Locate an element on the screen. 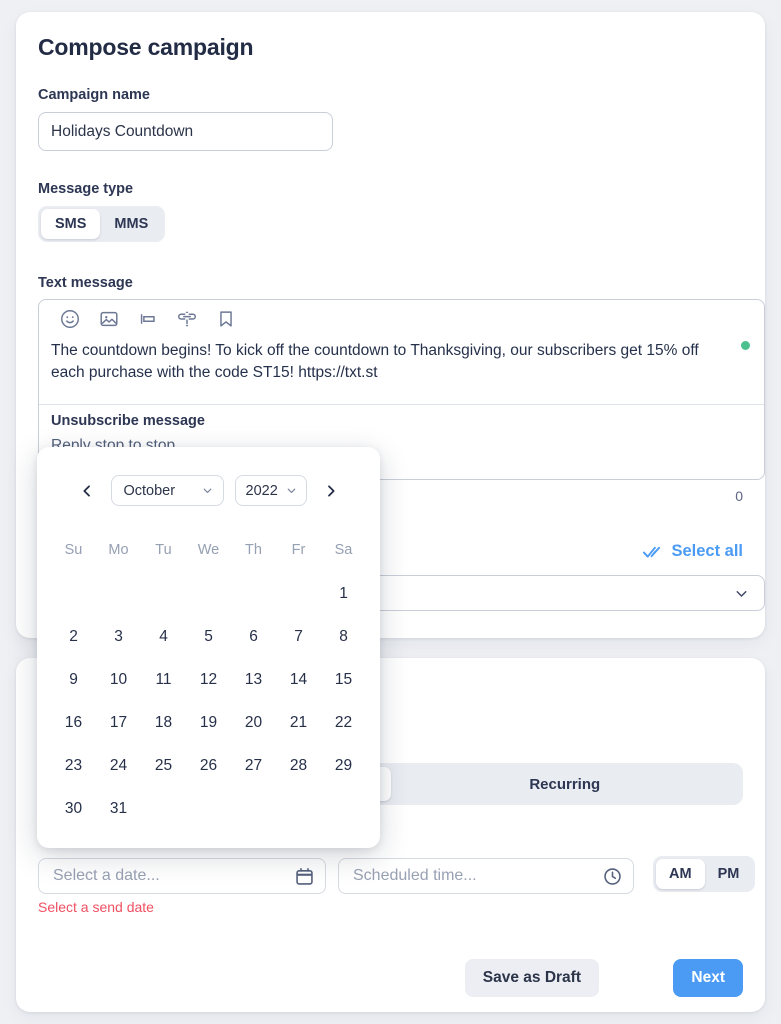 The height and width of the screenshot is (1024, 781). message-type-label: Message type is located at coordinates (86, 189).